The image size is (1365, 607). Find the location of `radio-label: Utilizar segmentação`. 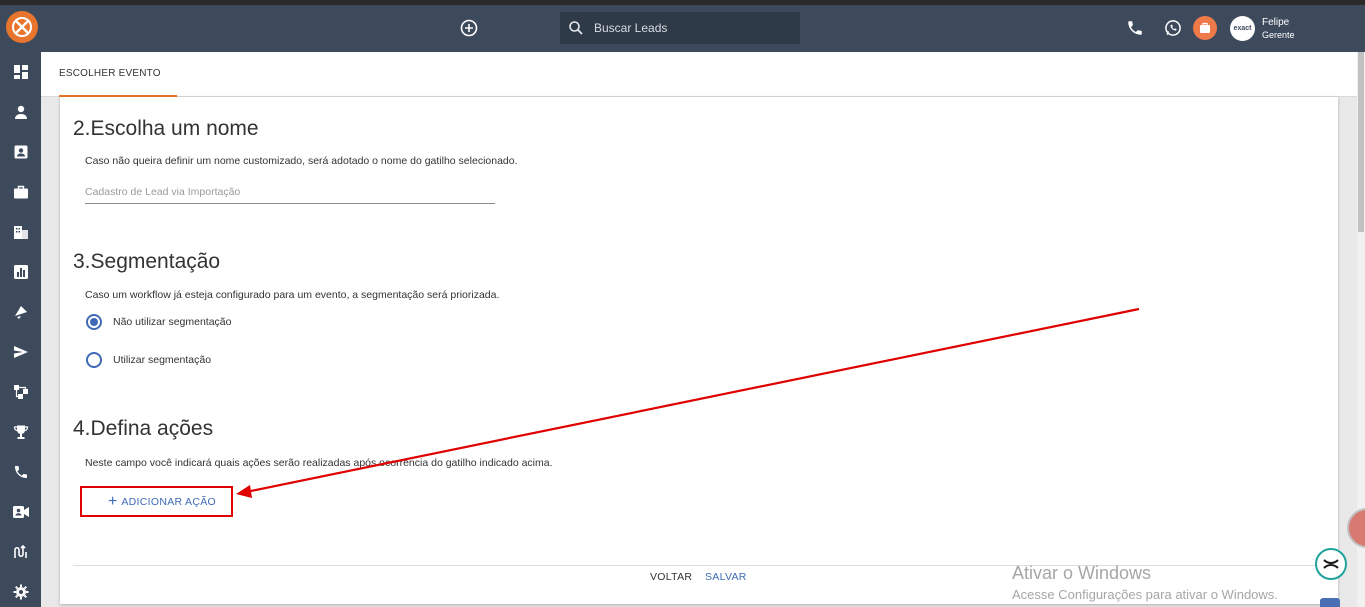

radio-label: Utilizar segmentação is located at coordinates (162, 360).